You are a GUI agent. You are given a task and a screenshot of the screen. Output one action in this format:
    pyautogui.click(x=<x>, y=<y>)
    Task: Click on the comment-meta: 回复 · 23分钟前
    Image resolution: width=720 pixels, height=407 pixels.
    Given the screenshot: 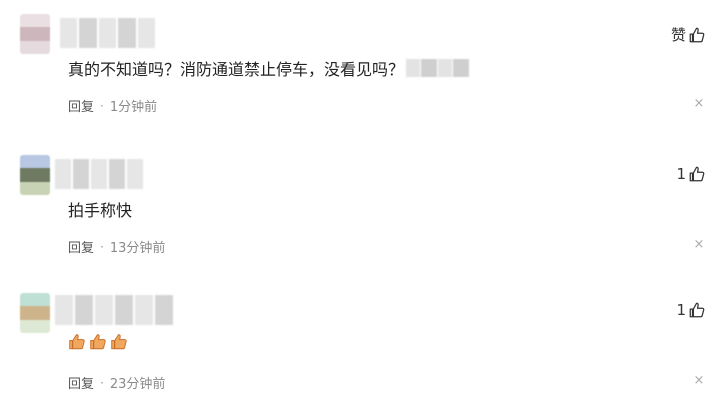 What is the action you would take?
    pyautogui.click(x=117, y=383)
    